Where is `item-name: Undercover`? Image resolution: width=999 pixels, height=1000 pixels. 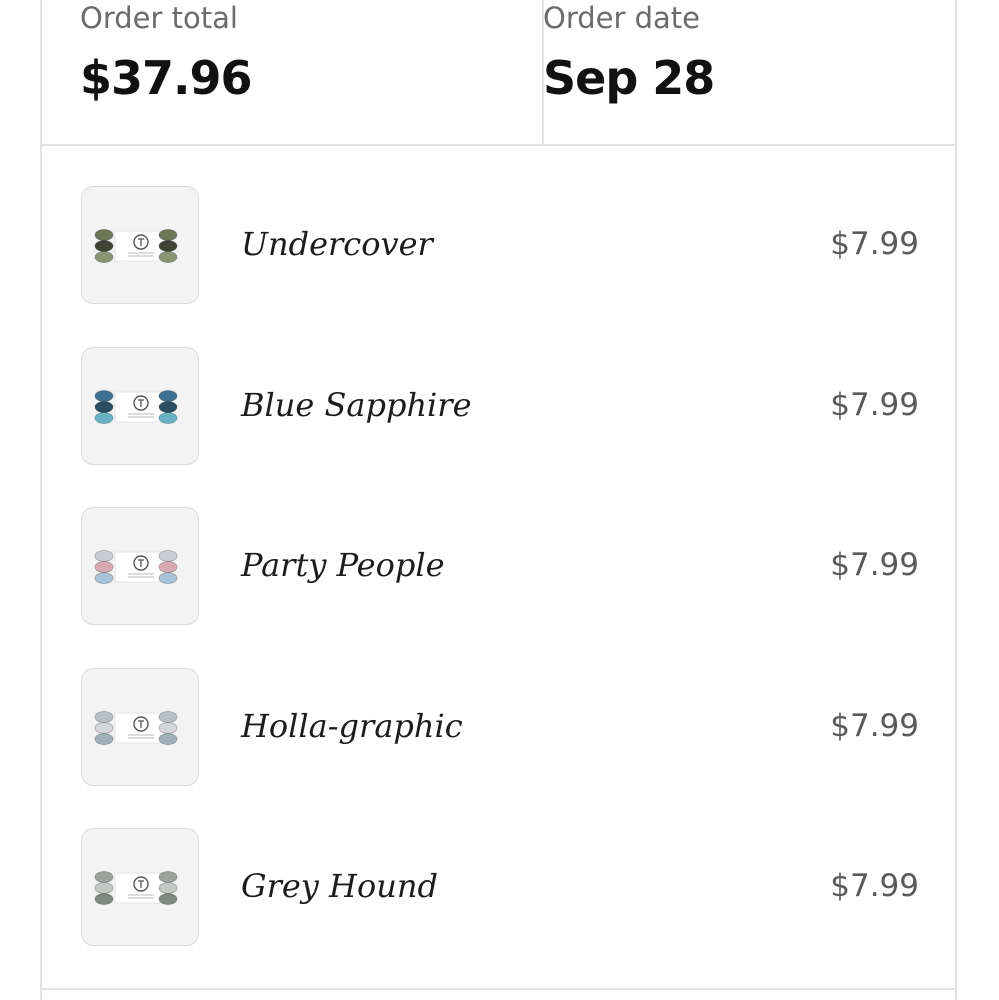 item-name: Undercover is located at coordinates (337, 244).